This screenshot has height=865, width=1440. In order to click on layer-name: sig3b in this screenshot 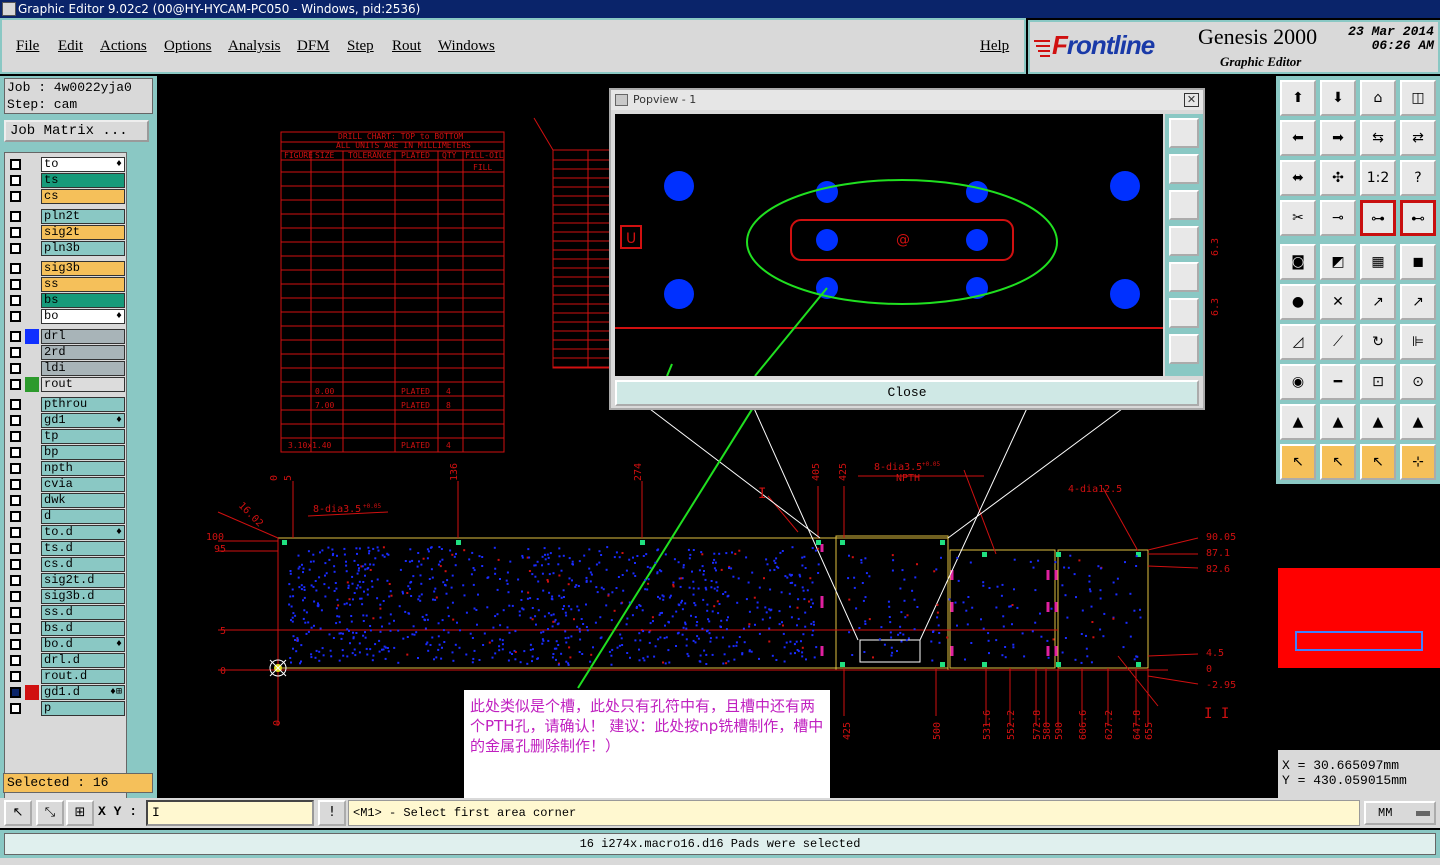, I will do `click(83, 268)`.